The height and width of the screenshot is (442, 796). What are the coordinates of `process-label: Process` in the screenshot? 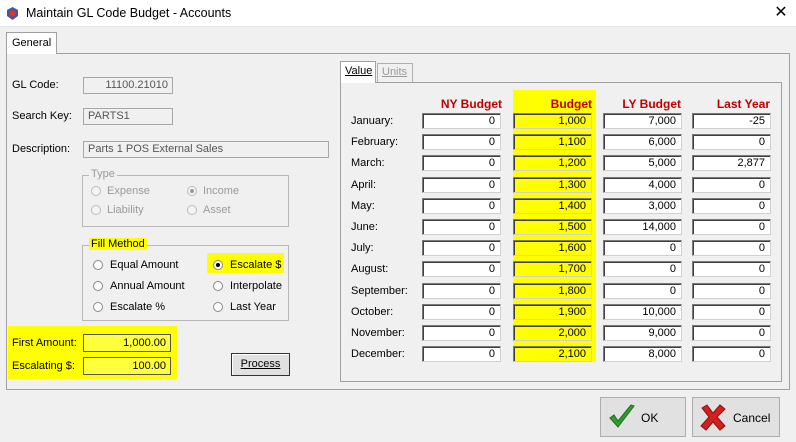 It's located at (260, 364).